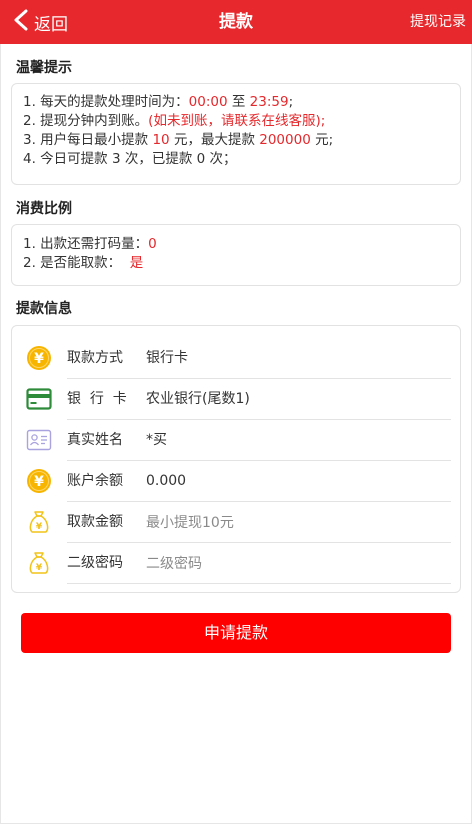 The image size is (472, 824). Describe the element at coordinates (97, 399) in the screenshot. I see `bank-card-label: 银 行 卡` at that location.